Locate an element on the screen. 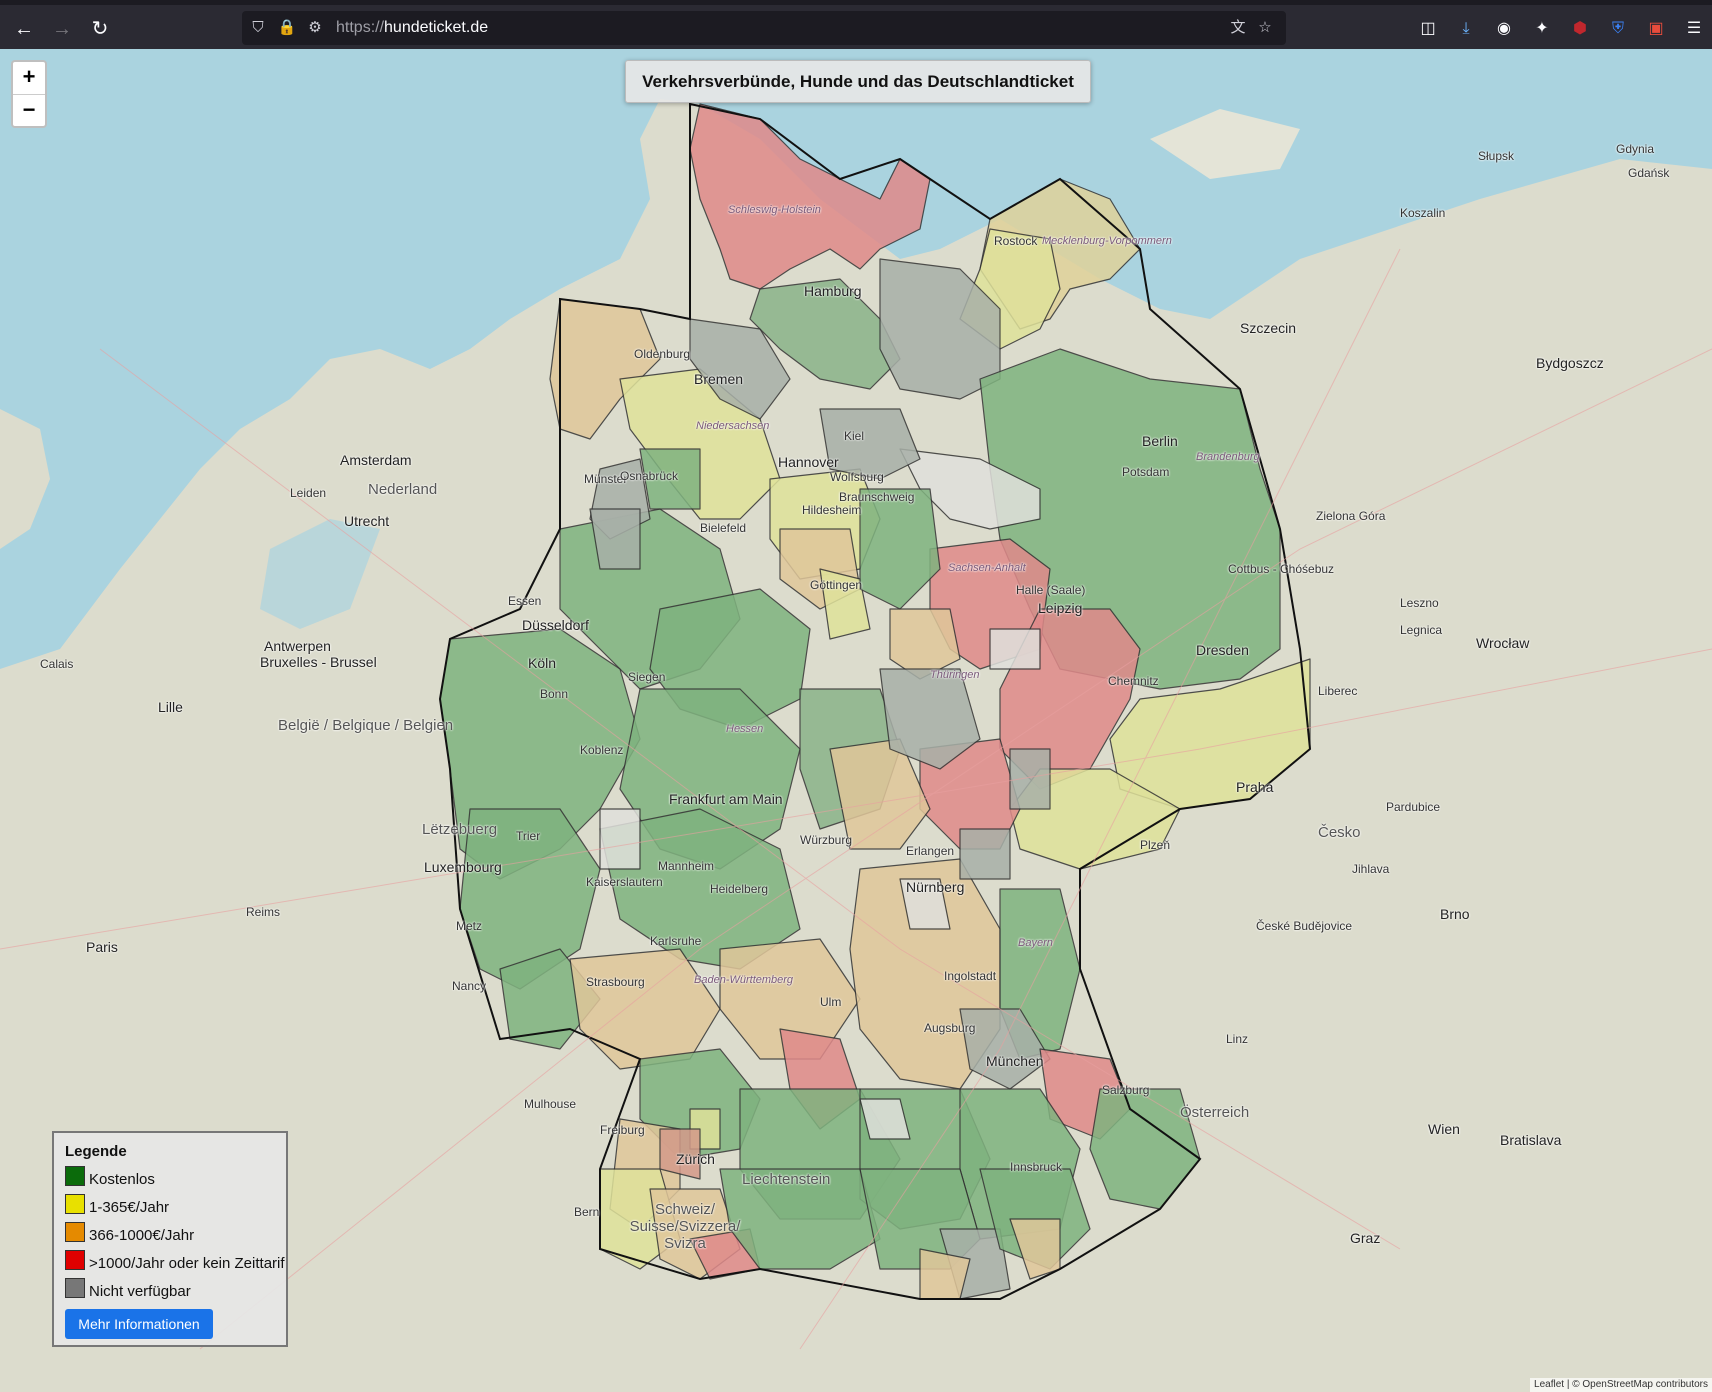  place-paris: Paris is located at coordinates (102, 947).